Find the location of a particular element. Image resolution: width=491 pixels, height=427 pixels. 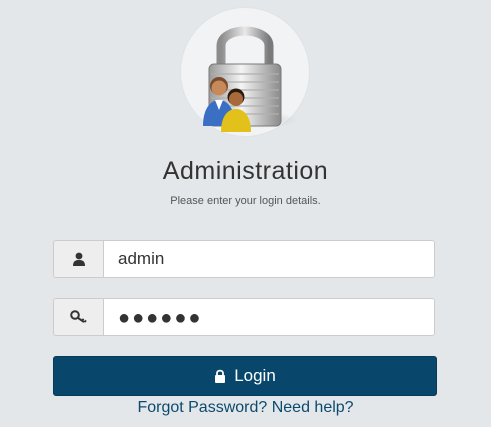

user-icon is located at coordinates (78, 259).